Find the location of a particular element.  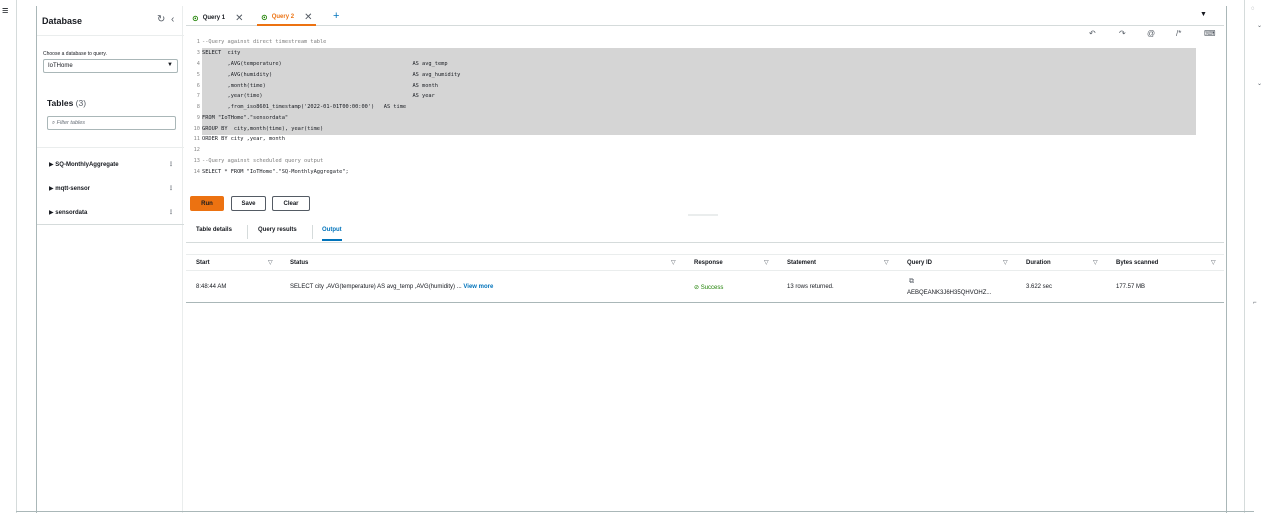

tab-table-details: Table details is located at coordinates (214, 233).